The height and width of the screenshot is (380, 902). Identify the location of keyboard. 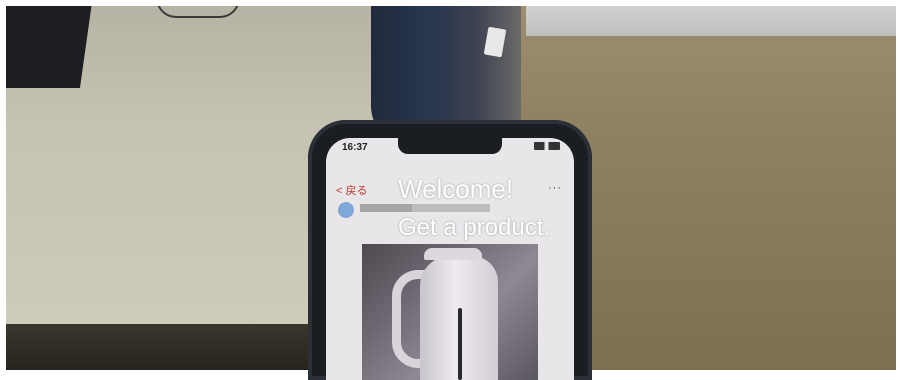
(49, 47).